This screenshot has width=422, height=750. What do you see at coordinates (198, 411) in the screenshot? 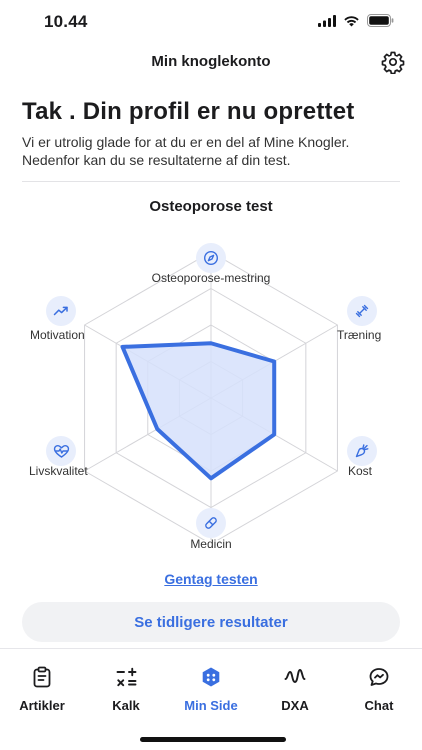
I see `radar-score-area` at bounding box center [198, 411].